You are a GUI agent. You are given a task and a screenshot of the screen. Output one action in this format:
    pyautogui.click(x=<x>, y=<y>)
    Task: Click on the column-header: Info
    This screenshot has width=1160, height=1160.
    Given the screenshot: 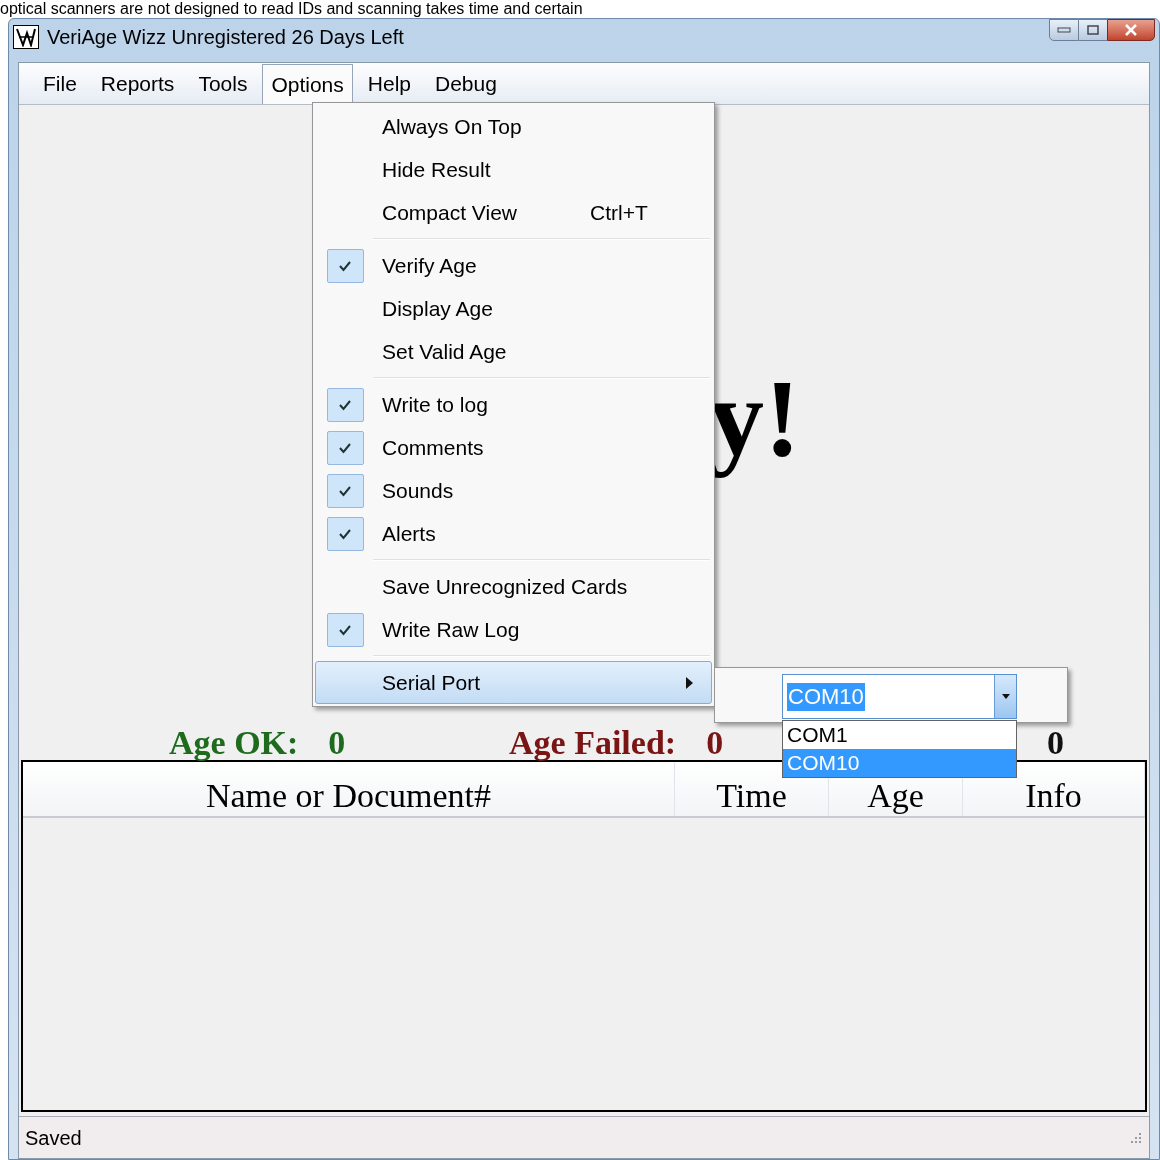 What is the action you would take?
    pyautogui.click(x=1053, y=796)
    